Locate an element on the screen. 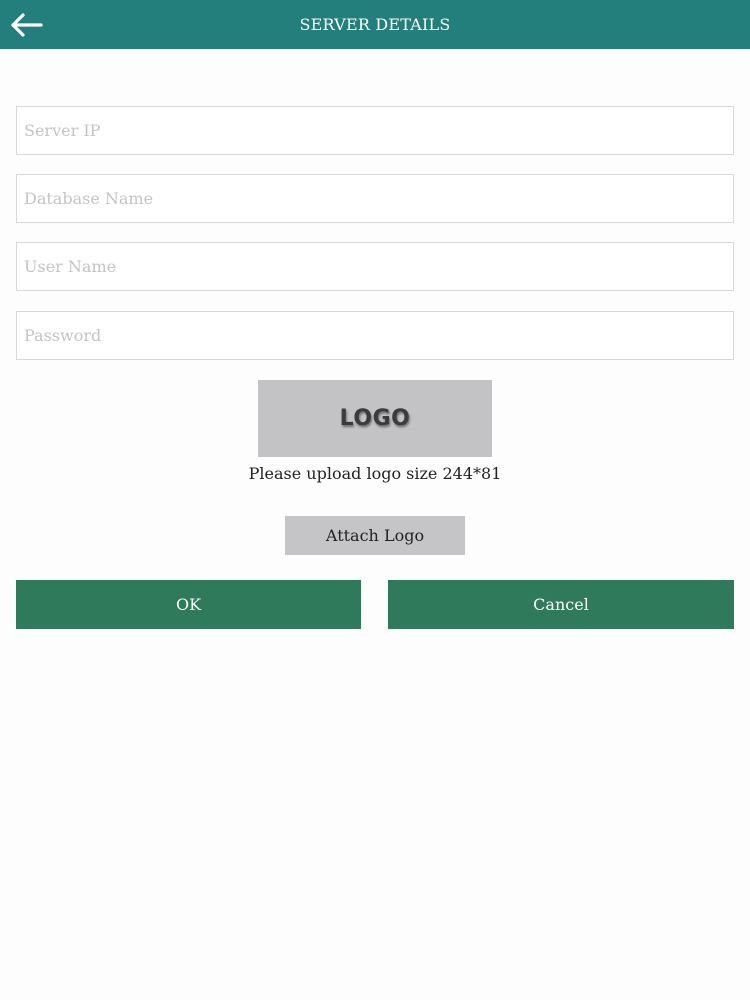 The image size is (750, 1000). top-app-bar: SERVER DETAILS is located at coordinates (375, 24).